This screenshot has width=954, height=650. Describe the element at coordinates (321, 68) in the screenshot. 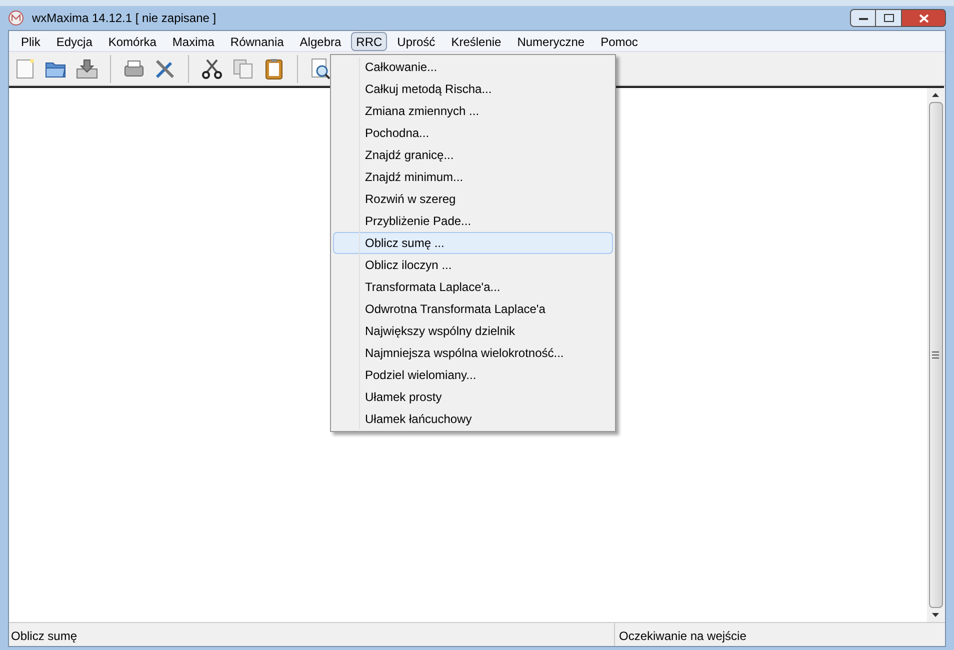

I see `magnifier-document-icon` at that location.